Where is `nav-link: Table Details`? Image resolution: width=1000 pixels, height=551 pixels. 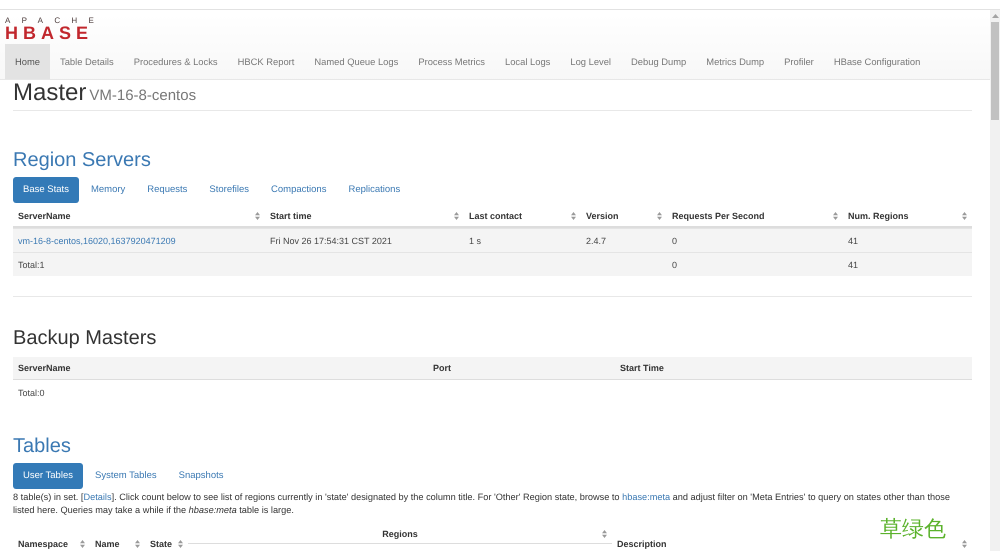 nav-link: Table Details is located at coordinates (87, 61).